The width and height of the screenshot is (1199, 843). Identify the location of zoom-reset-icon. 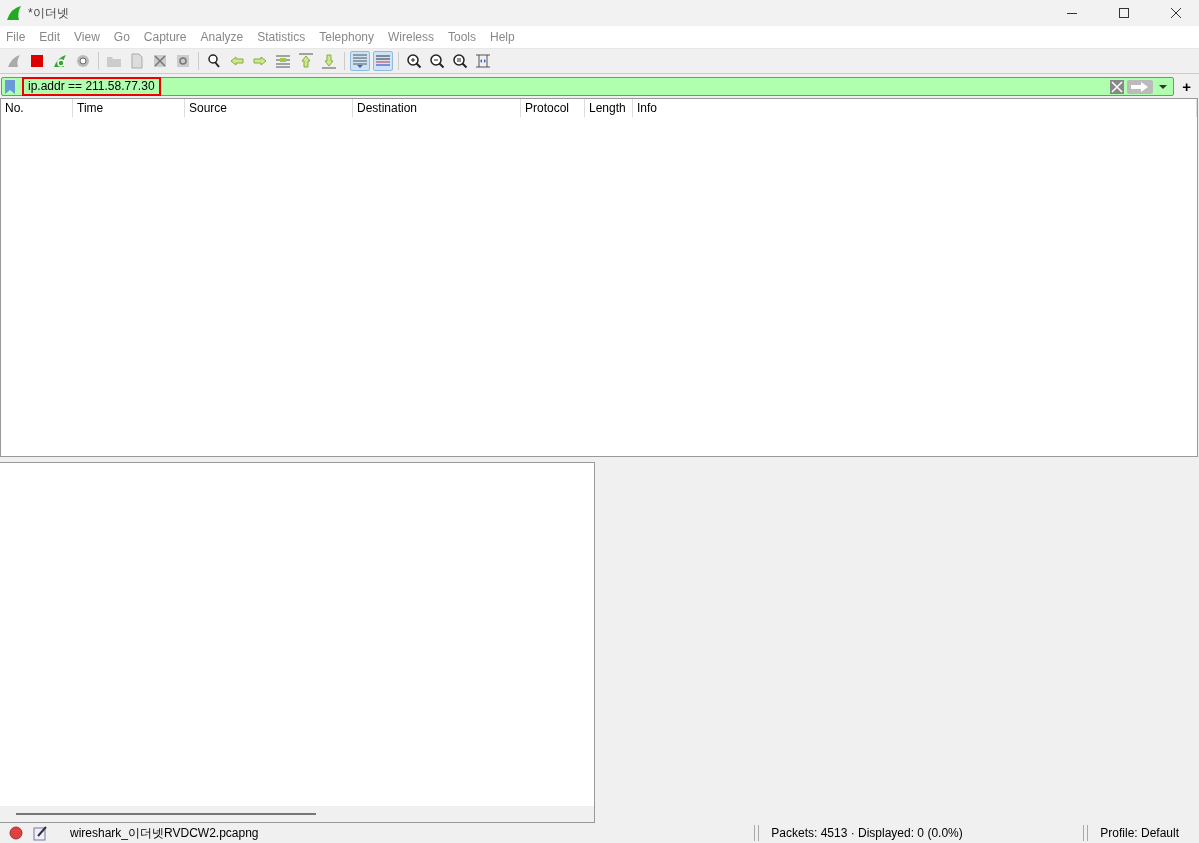
(460, 61).